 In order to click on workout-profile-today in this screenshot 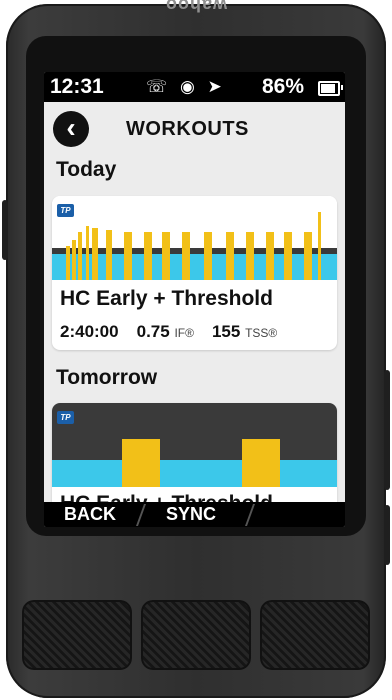, I will do `click(194, 238)`.